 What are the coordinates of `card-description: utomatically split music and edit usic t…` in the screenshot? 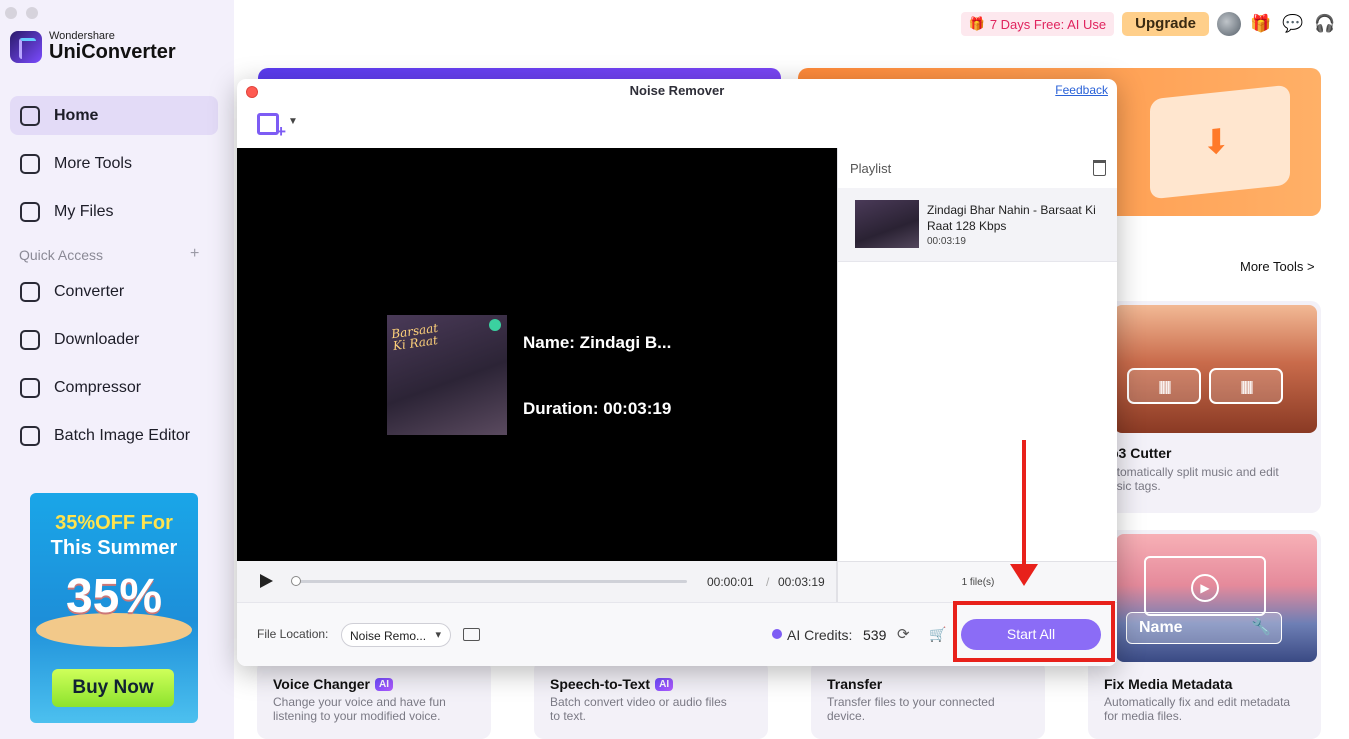 It's located at (1194, 479).